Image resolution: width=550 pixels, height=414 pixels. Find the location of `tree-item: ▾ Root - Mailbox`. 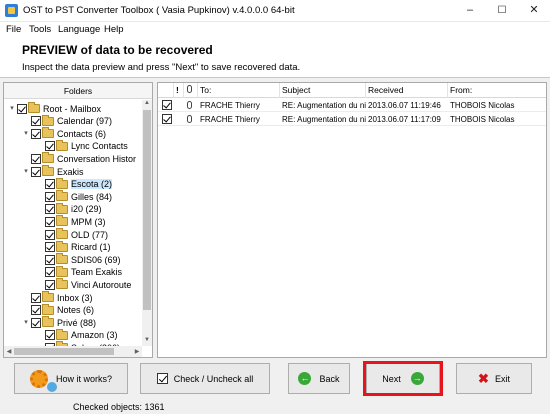

tree-item: ▾ Root - Mailbox is located at coordinates (54, 108).